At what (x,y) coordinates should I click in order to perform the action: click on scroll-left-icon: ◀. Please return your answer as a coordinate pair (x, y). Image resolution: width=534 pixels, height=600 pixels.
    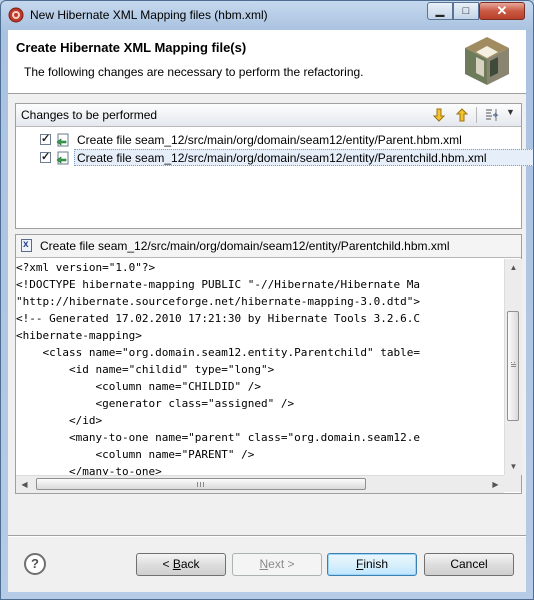
    Looking at the image, I should click on (24, 484).